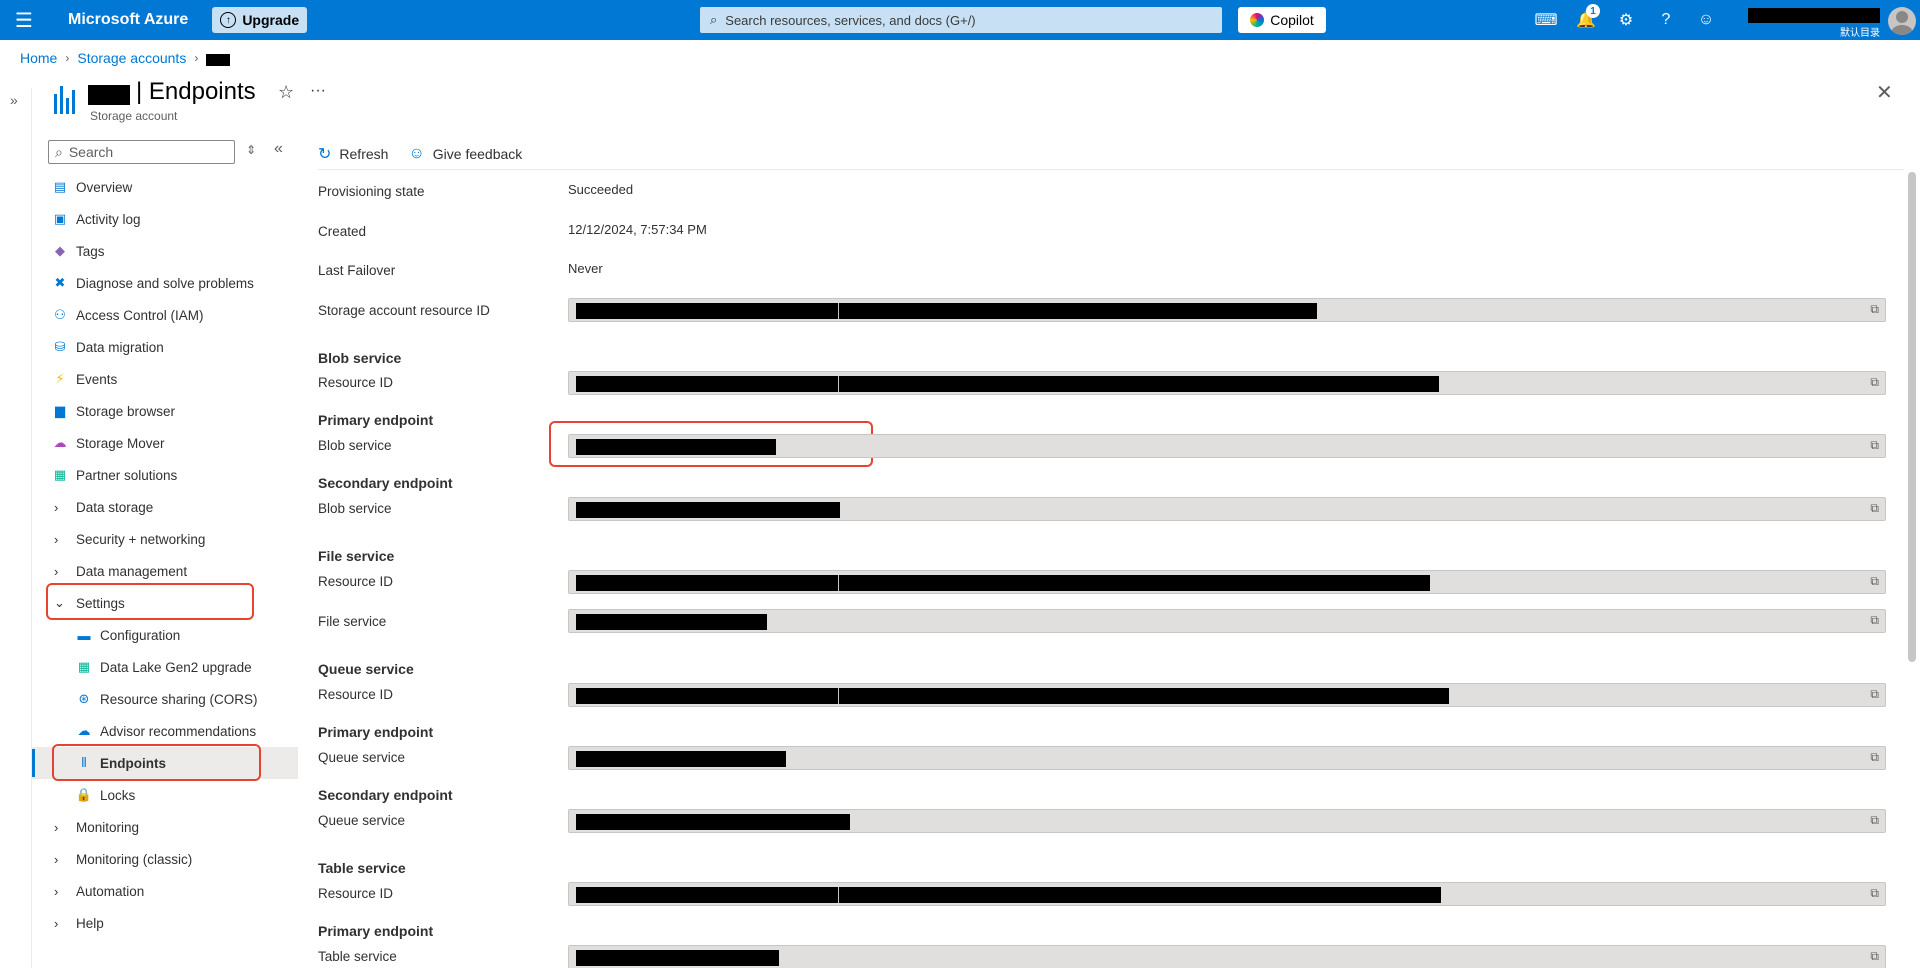 The width and height of the screenshot is (1920, 968). Describe the element at coordinates (1227, 509) in the screenshot. I see `blob-secondary-endpoint-field: ⧉` at that location.